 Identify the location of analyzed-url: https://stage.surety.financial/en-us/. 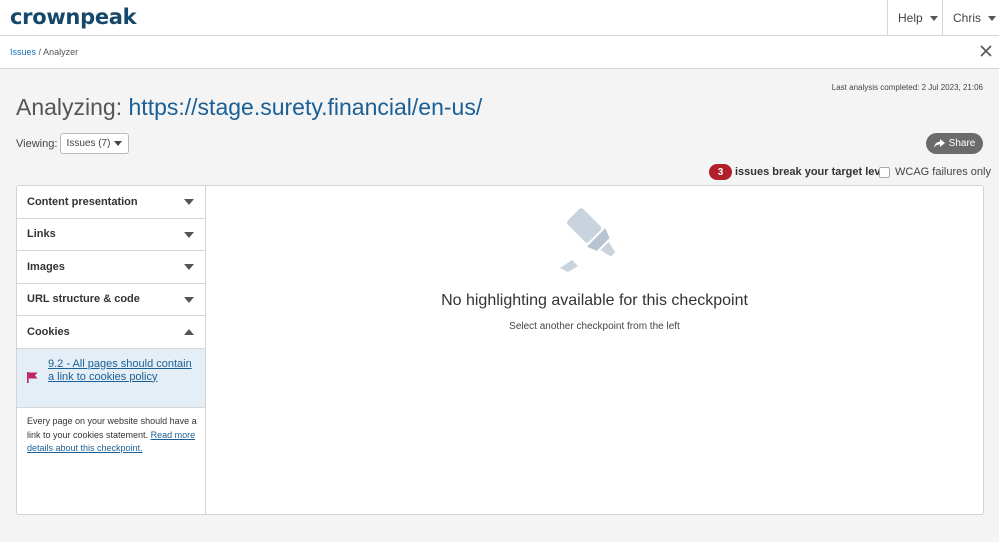
(305, 107).